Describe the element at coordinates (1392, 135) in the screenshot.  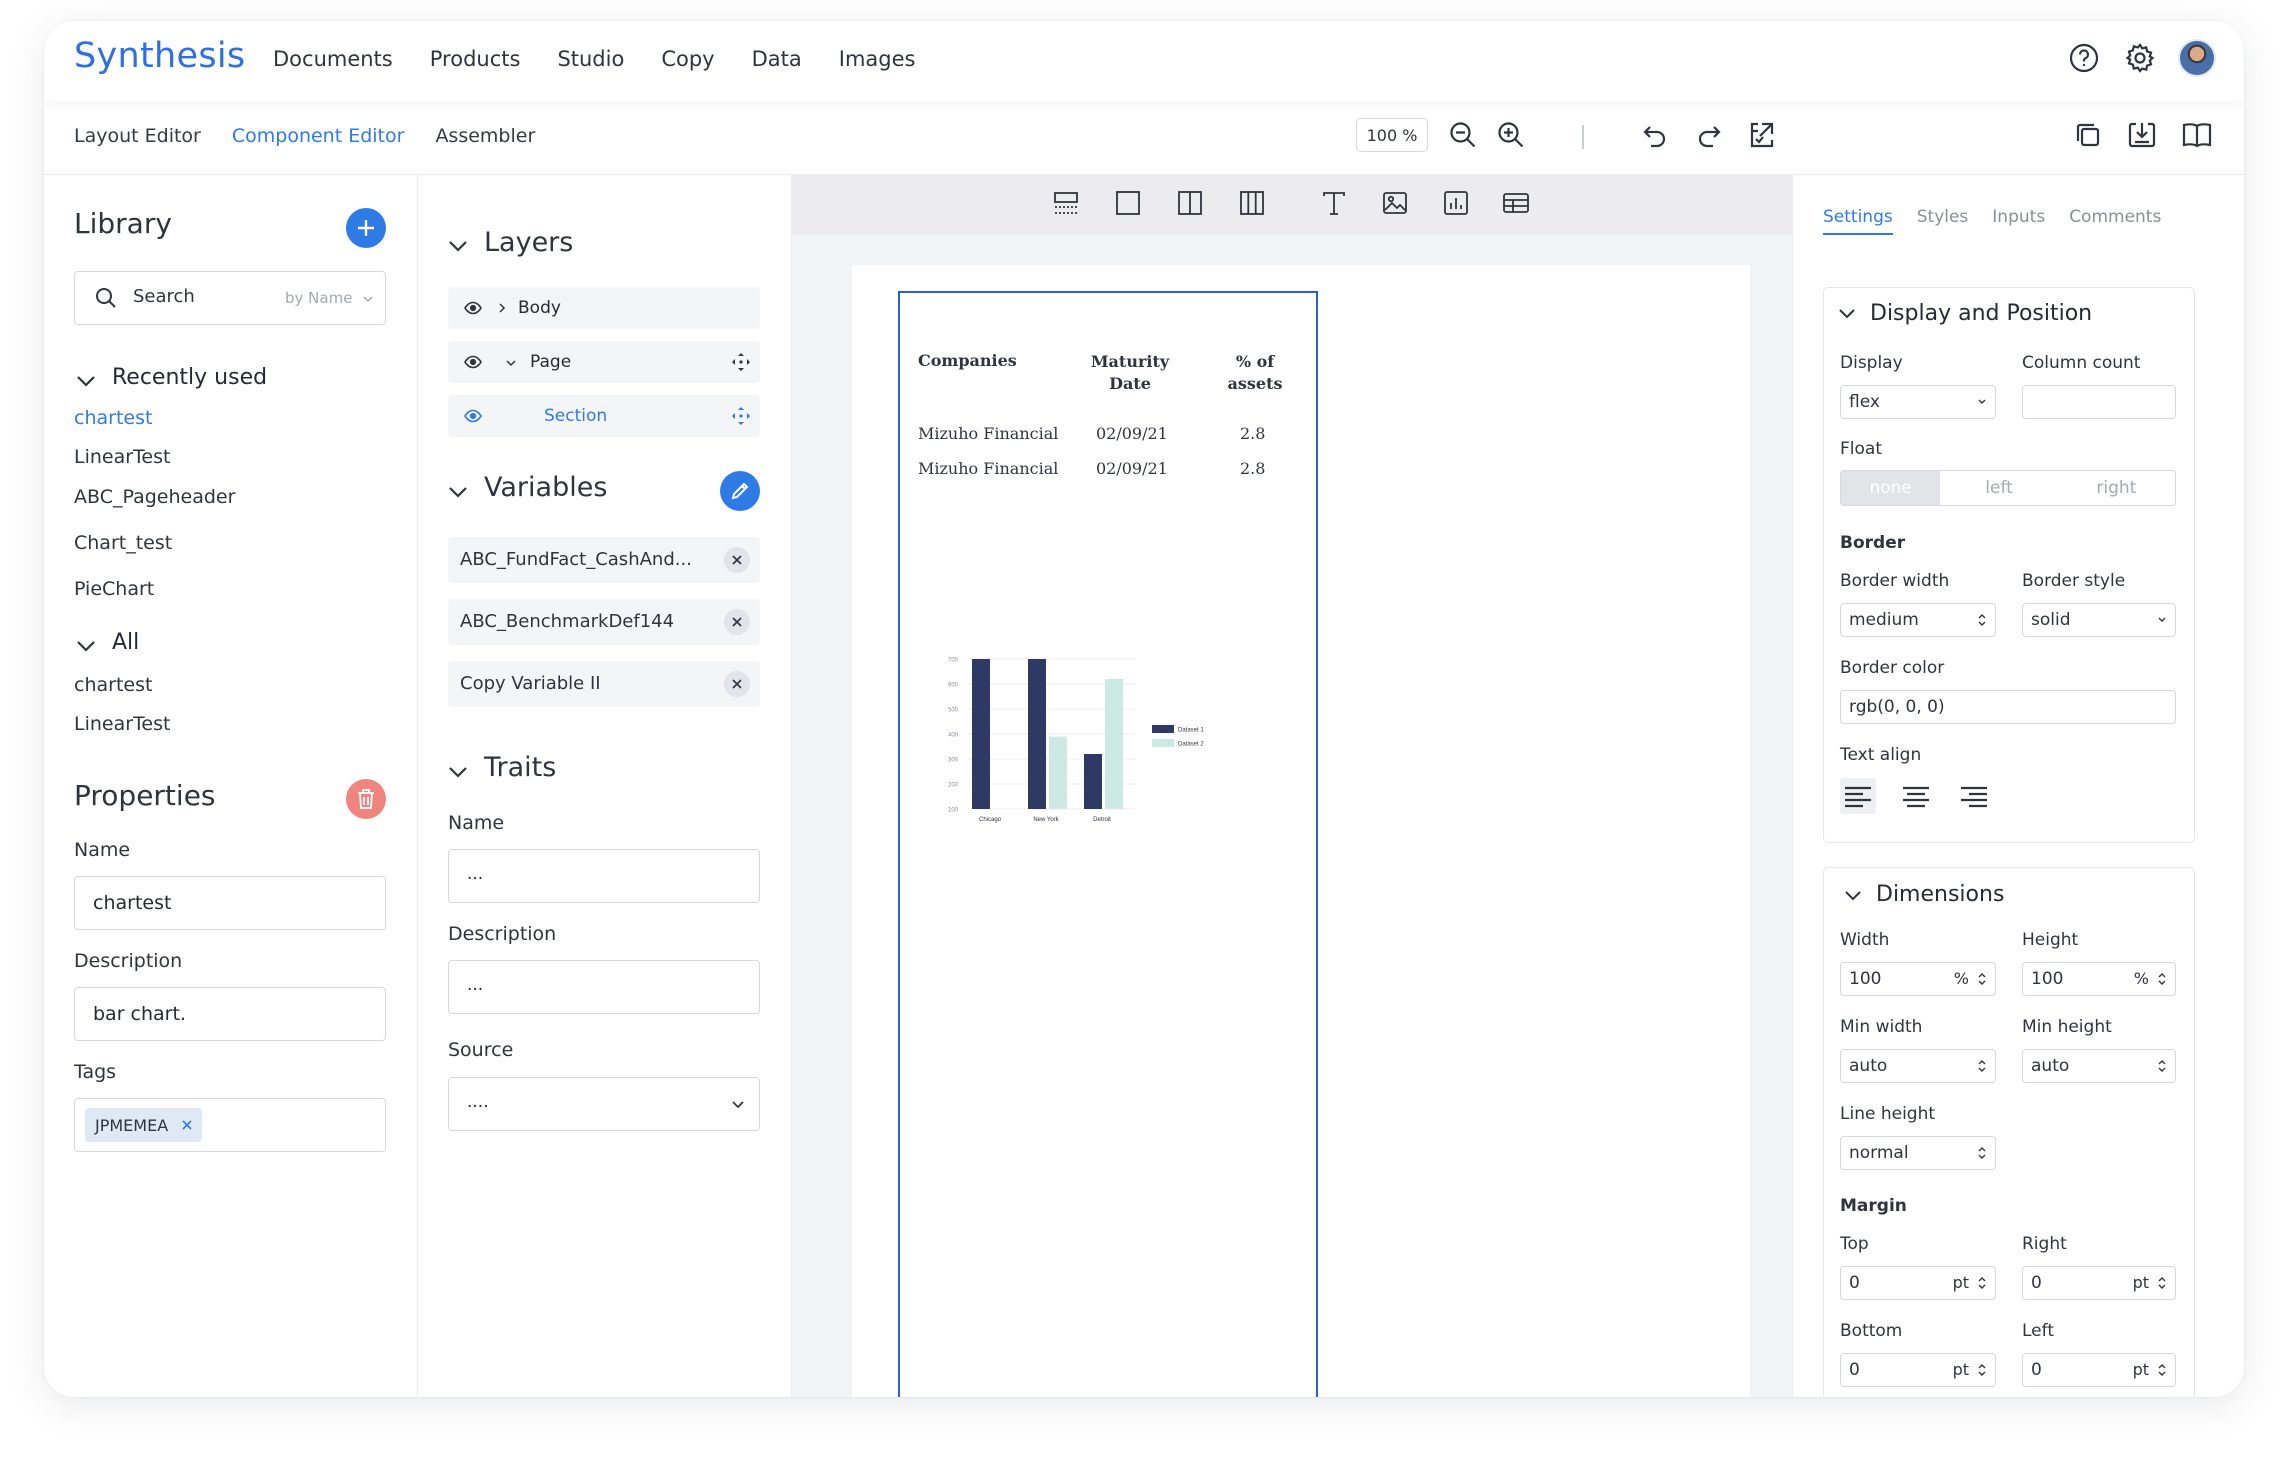
I see `zoom-level-input: 100 %` at that location.